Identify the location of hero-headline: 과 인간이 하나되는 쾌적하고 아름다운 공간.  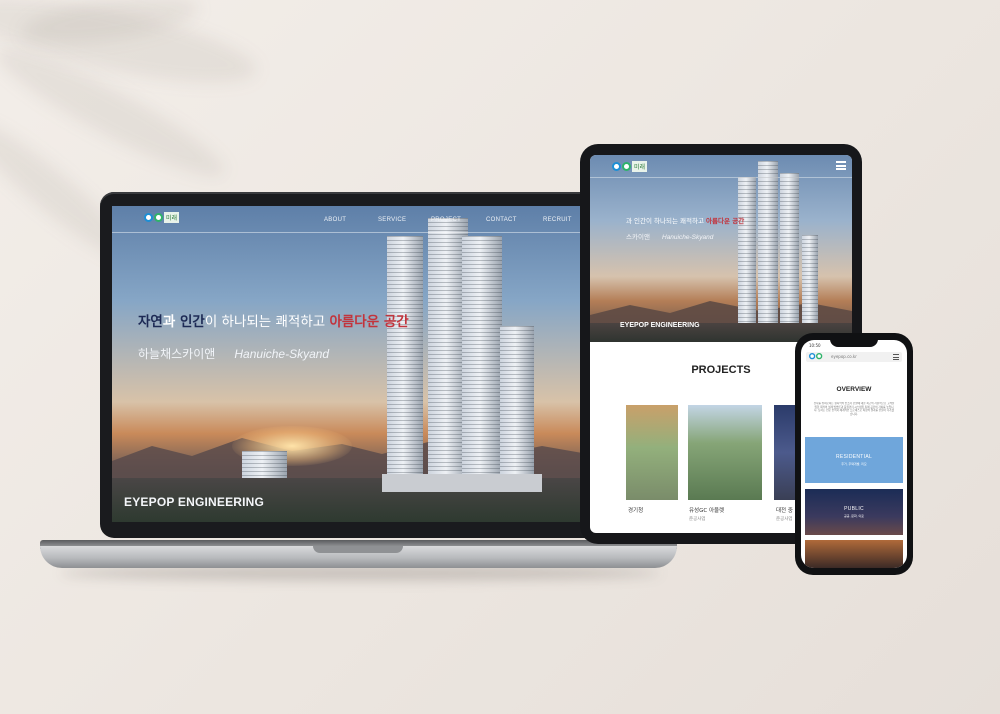
(685, 220).